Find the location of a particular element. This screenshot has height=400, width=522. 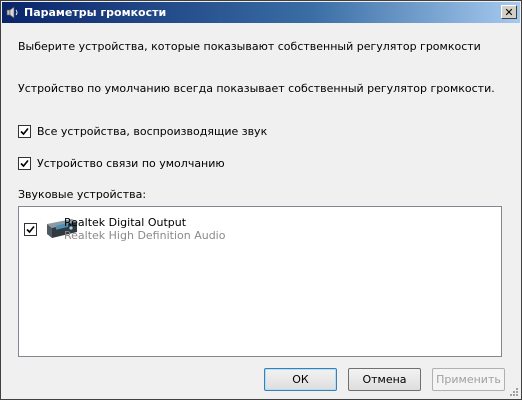

all-devices-label: Все устройства, воспроизводящие звук is located at coordinates (152, 131).